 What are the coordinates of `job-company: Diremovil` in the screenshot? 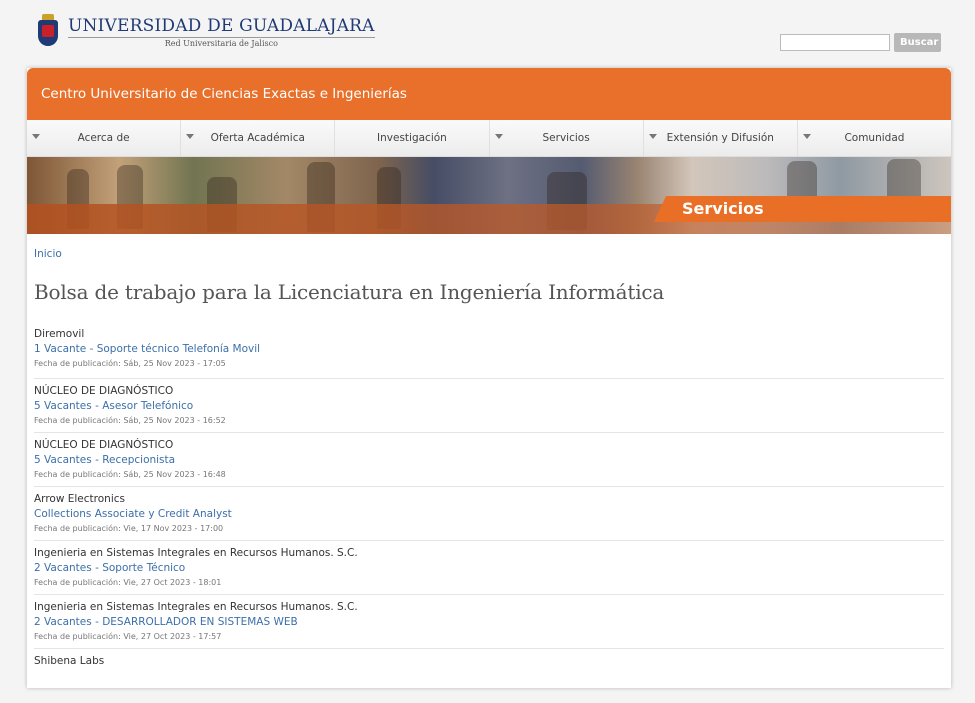 It's located at (59, 334).